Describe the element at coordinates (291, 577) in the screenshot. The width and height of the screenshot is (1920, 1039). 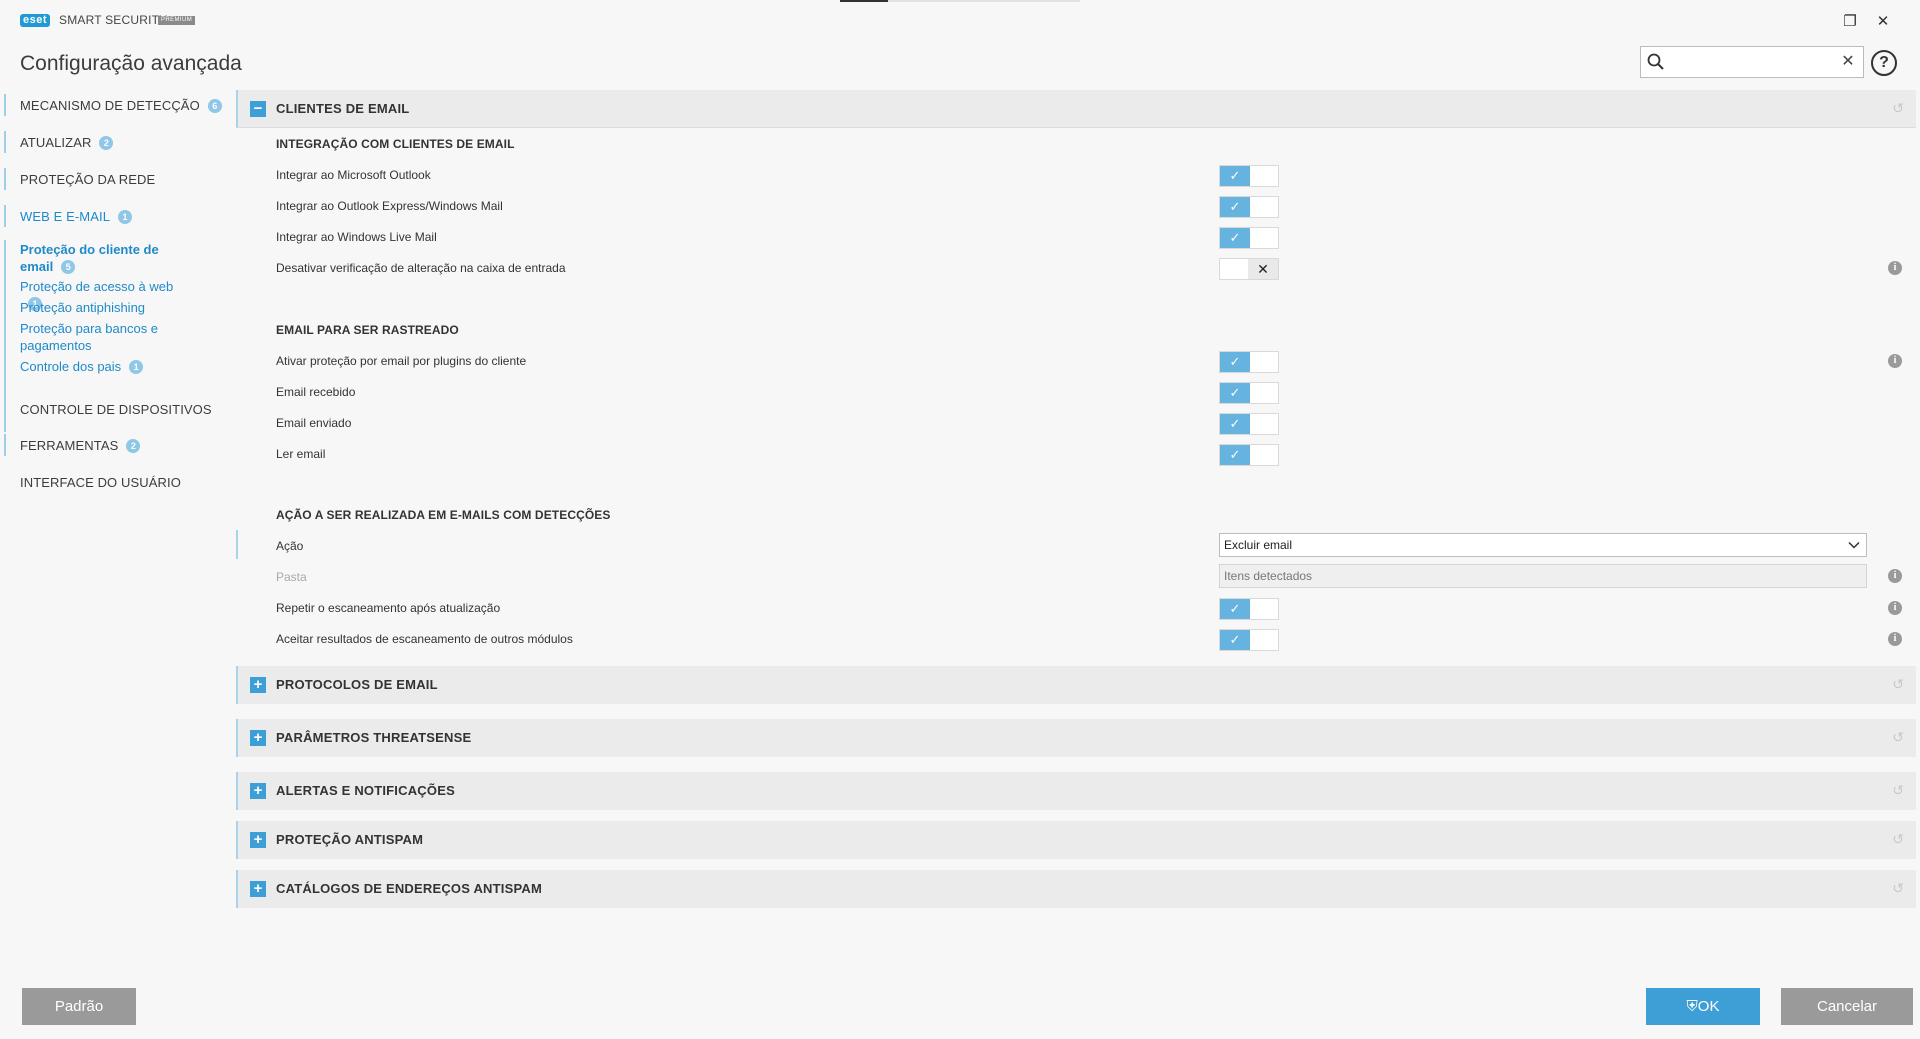
I see `setting-label: Pasta` at that location.